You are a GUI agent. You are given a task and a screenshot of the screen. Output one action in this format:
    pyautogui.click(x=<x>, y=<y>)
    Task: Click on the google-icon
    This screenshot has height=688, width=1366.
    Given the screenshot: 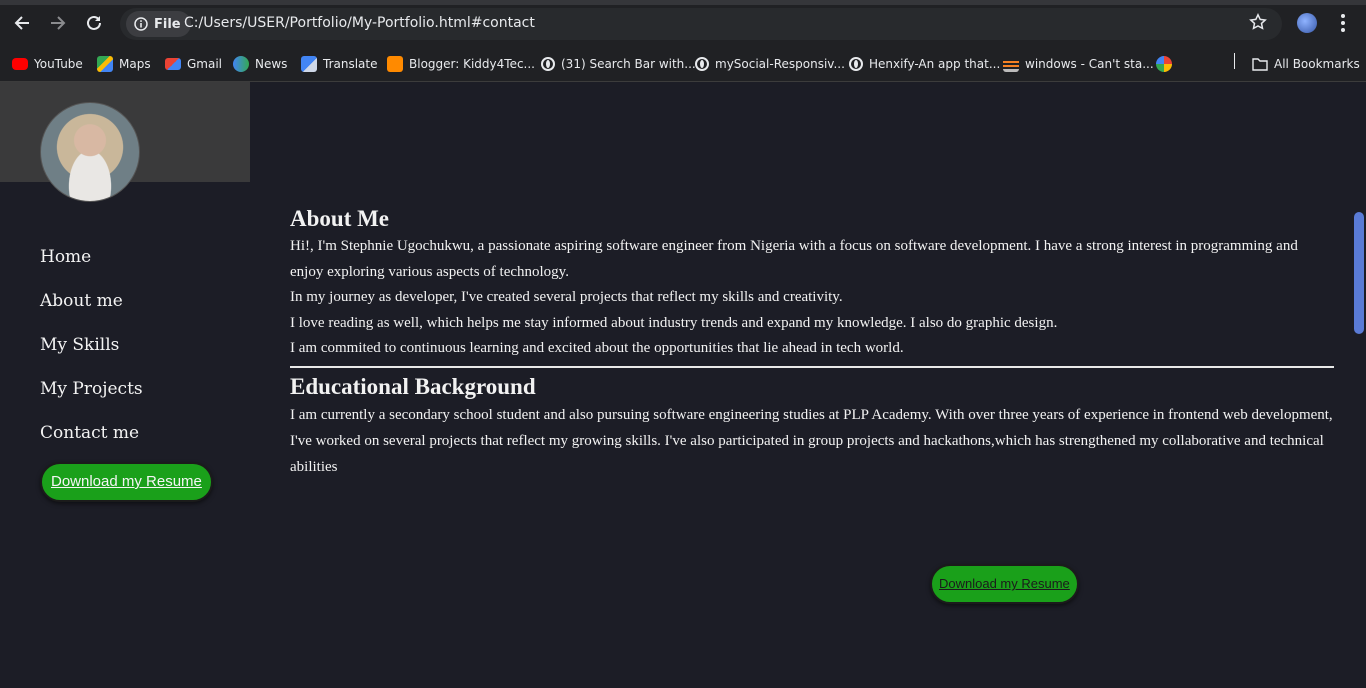 What is the action you would take?
    pyautogui.click(x=1164, y=64)
    